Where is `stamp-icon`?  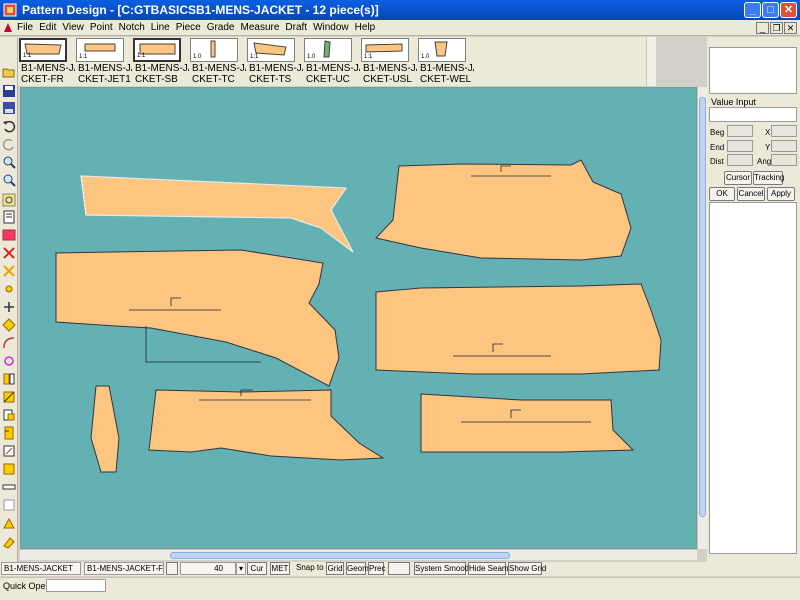 stamp-icon is located at coordinates (9, 523).